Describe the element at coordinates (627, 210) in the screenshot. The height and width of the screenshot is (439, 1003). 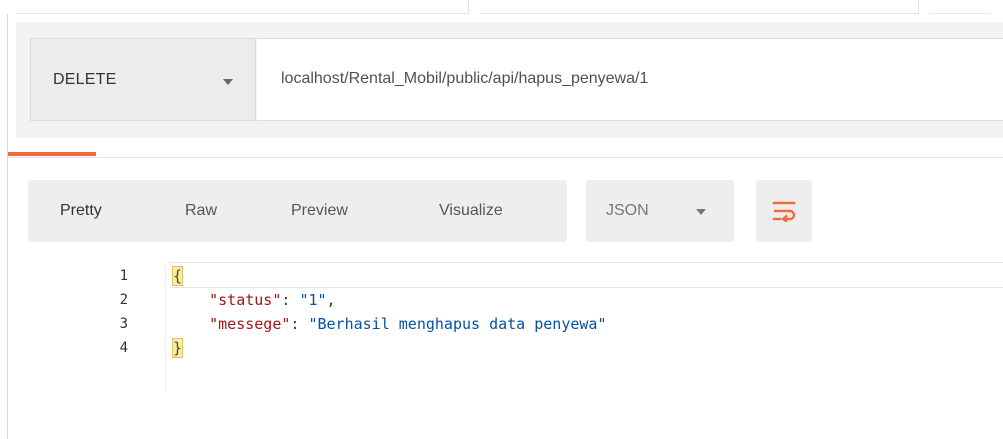
I see `language-label: JSON` at that location.